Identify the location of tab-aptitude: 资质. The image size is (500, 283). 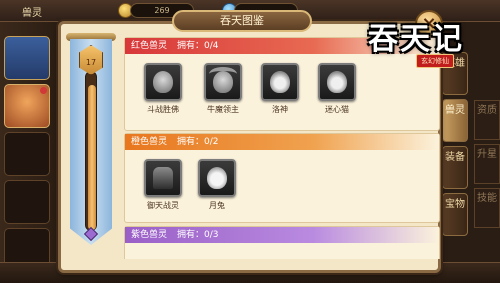
(487, 120).